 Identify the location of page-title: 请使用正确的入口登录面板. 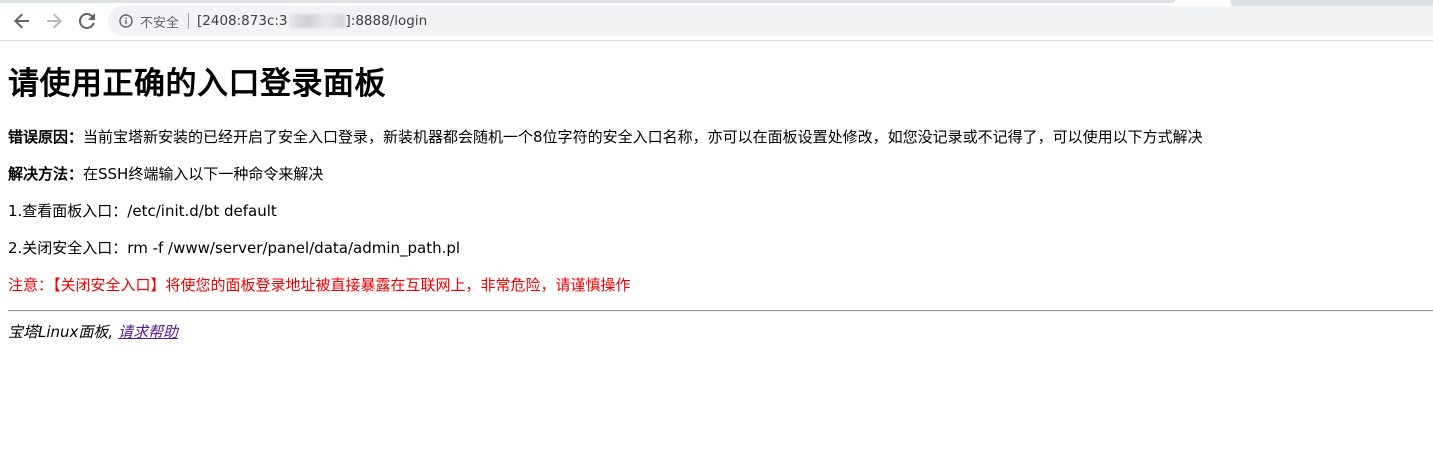
(197, 84).